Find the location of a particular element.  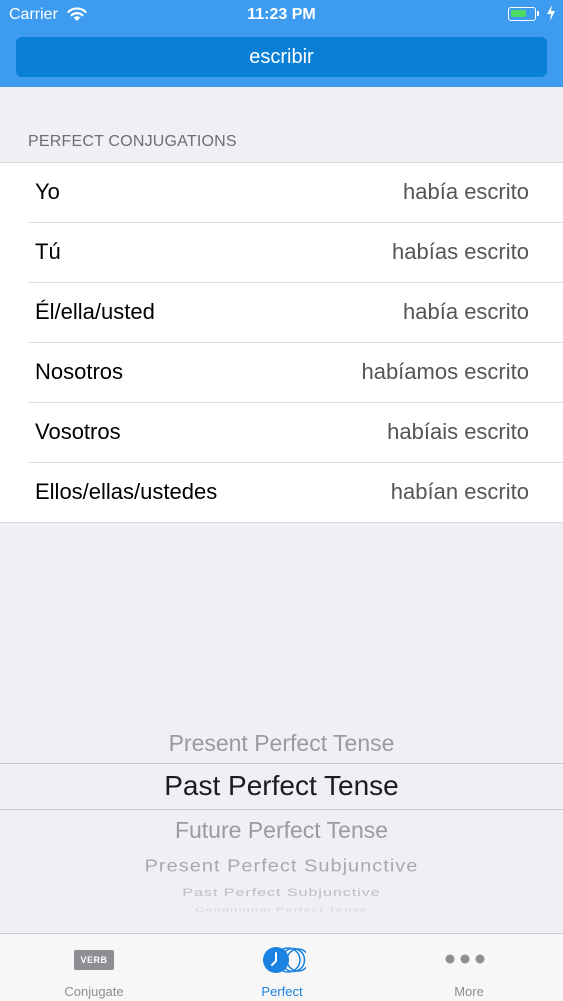

picker-option: Past Perfect Subjunctive is located at coordinates (281, 893).